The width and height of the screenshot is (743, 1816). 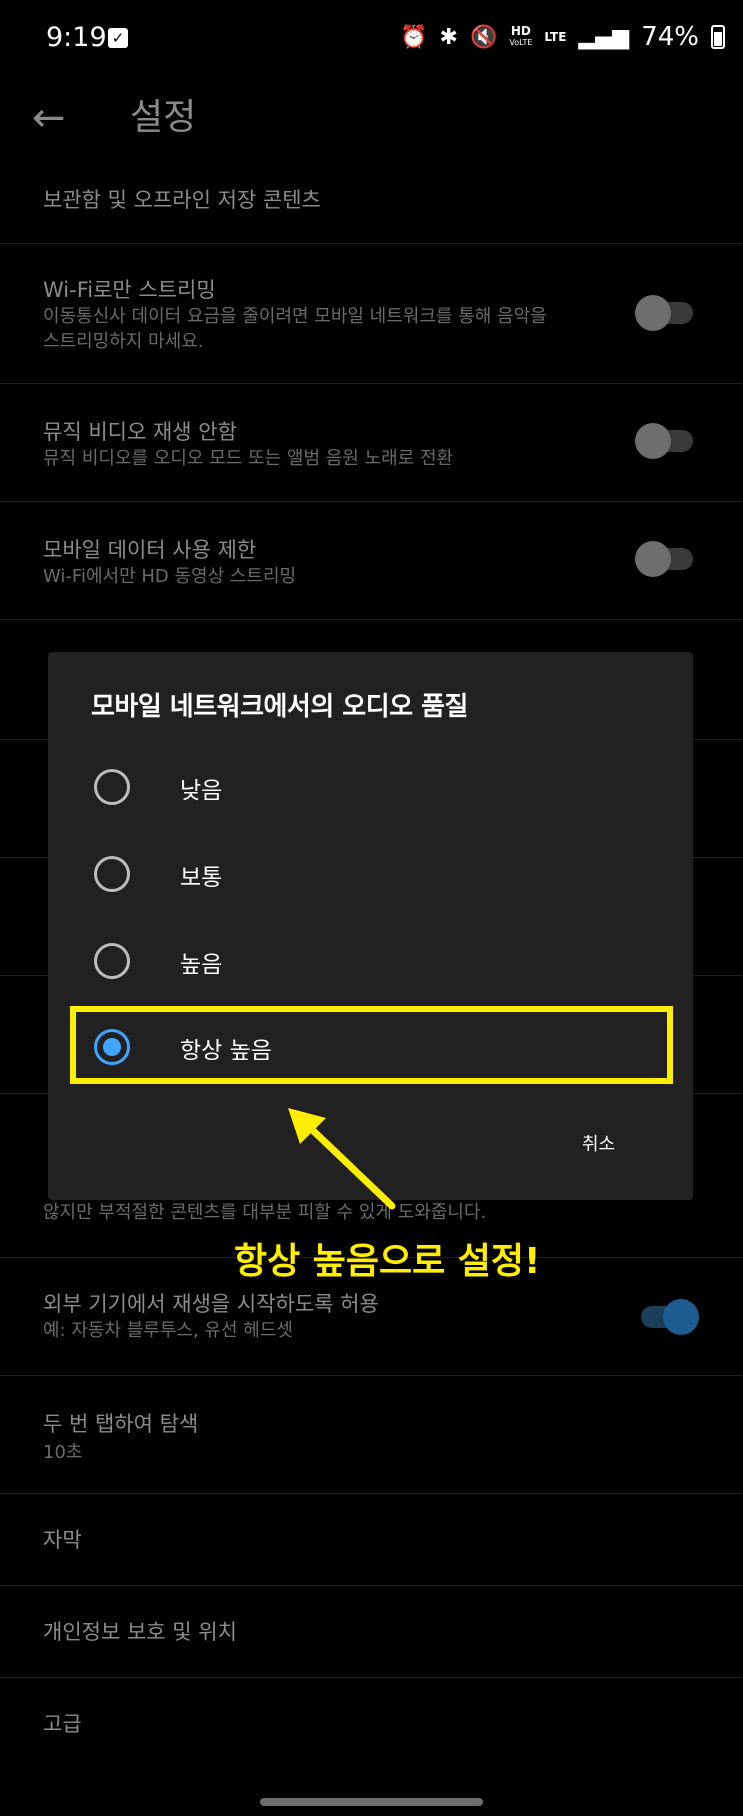 What do you see at coordinates (370, 961) in the screenshot?
I see `option-high: 높음` at bounding box center [370, 961].